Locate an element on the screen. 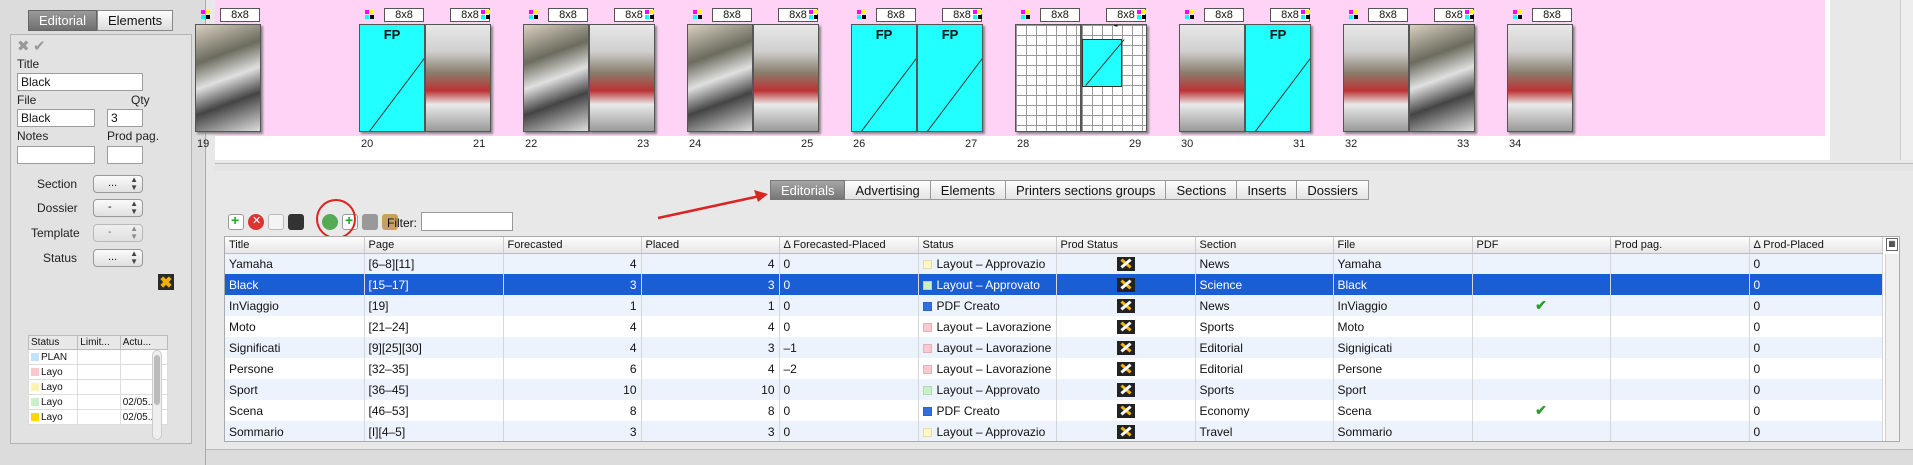 This screenshot has height=465, width=1913. title-cell: Yamaha is located at coordinates (295, 263).